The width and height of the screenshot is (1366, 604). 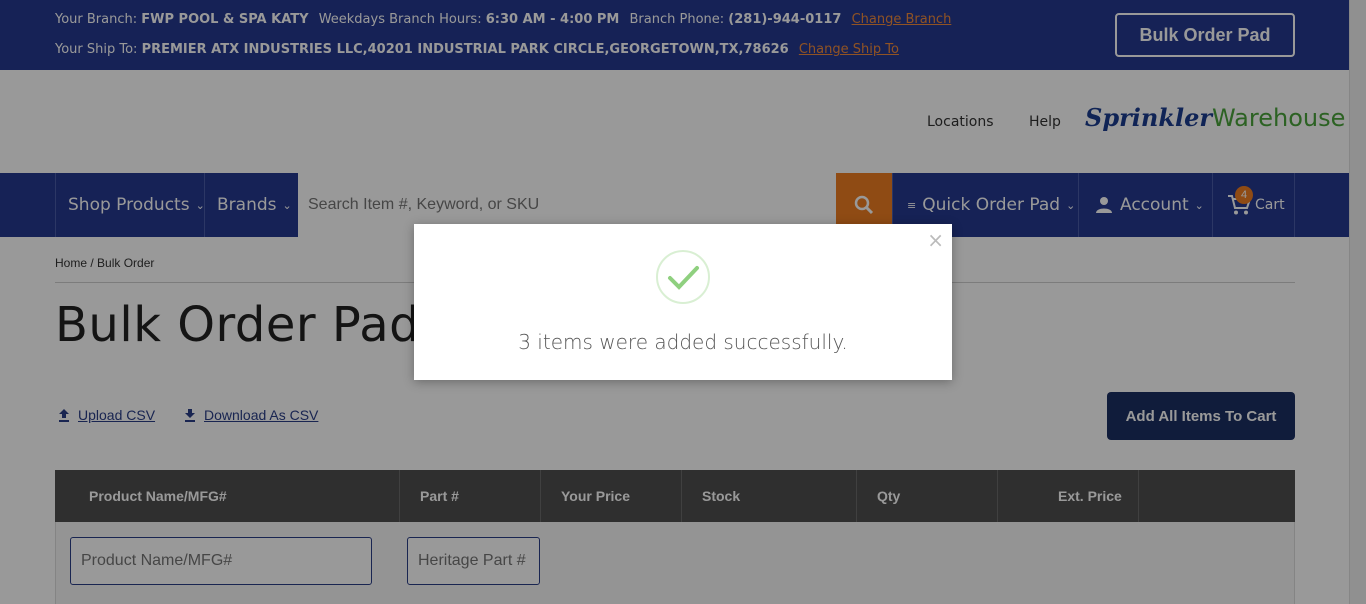 I want to click on close-icon: ×, so click(x=935, y=240).